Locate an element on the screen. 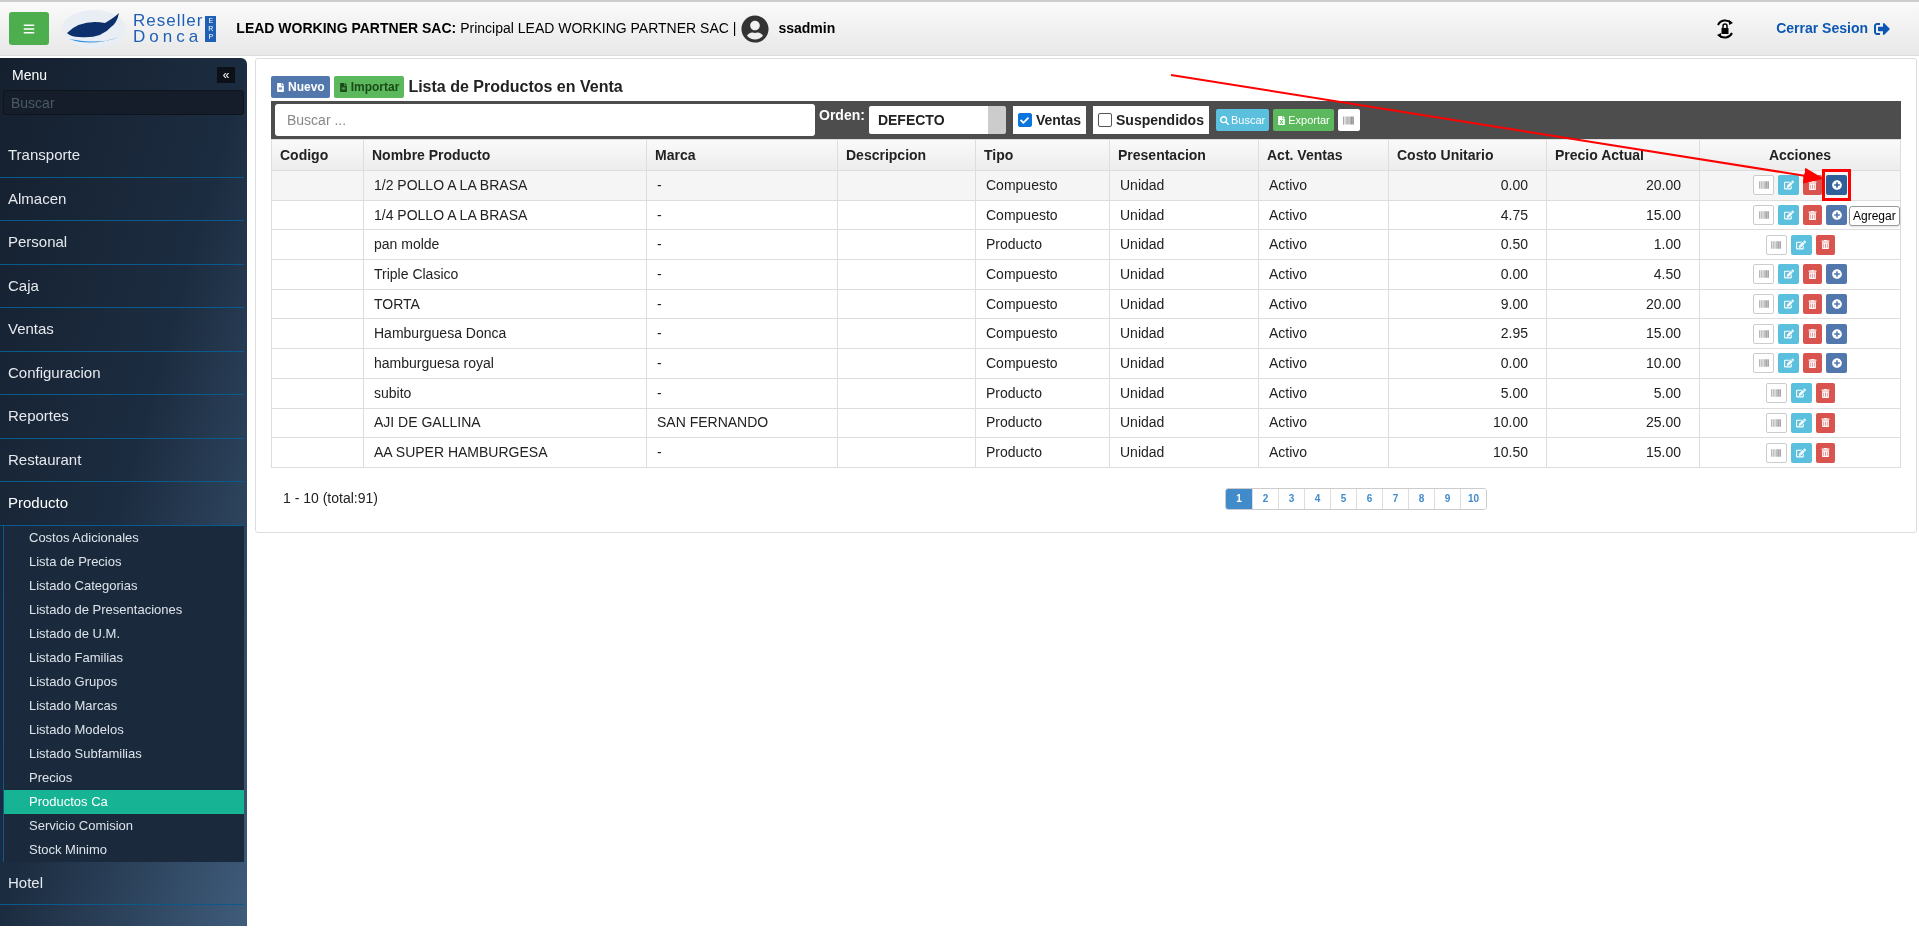 This screenshot has width=1919, height=928. table-cell: 4.50 is located at coordinates (1623, 274).